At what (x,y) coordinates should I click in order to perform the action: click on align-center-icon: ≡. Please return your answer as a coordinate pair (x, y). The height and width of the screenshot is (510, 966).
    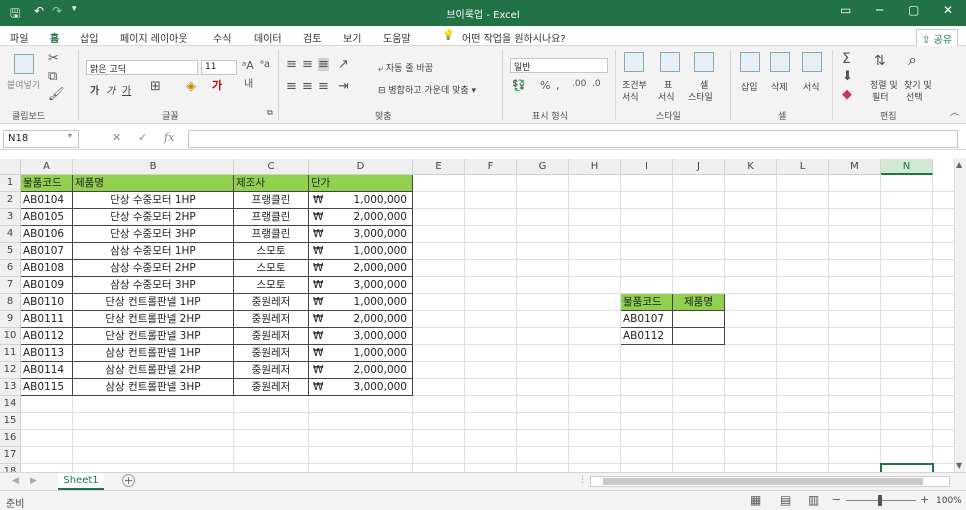
    Looking at the image, I should click on (307, 86).